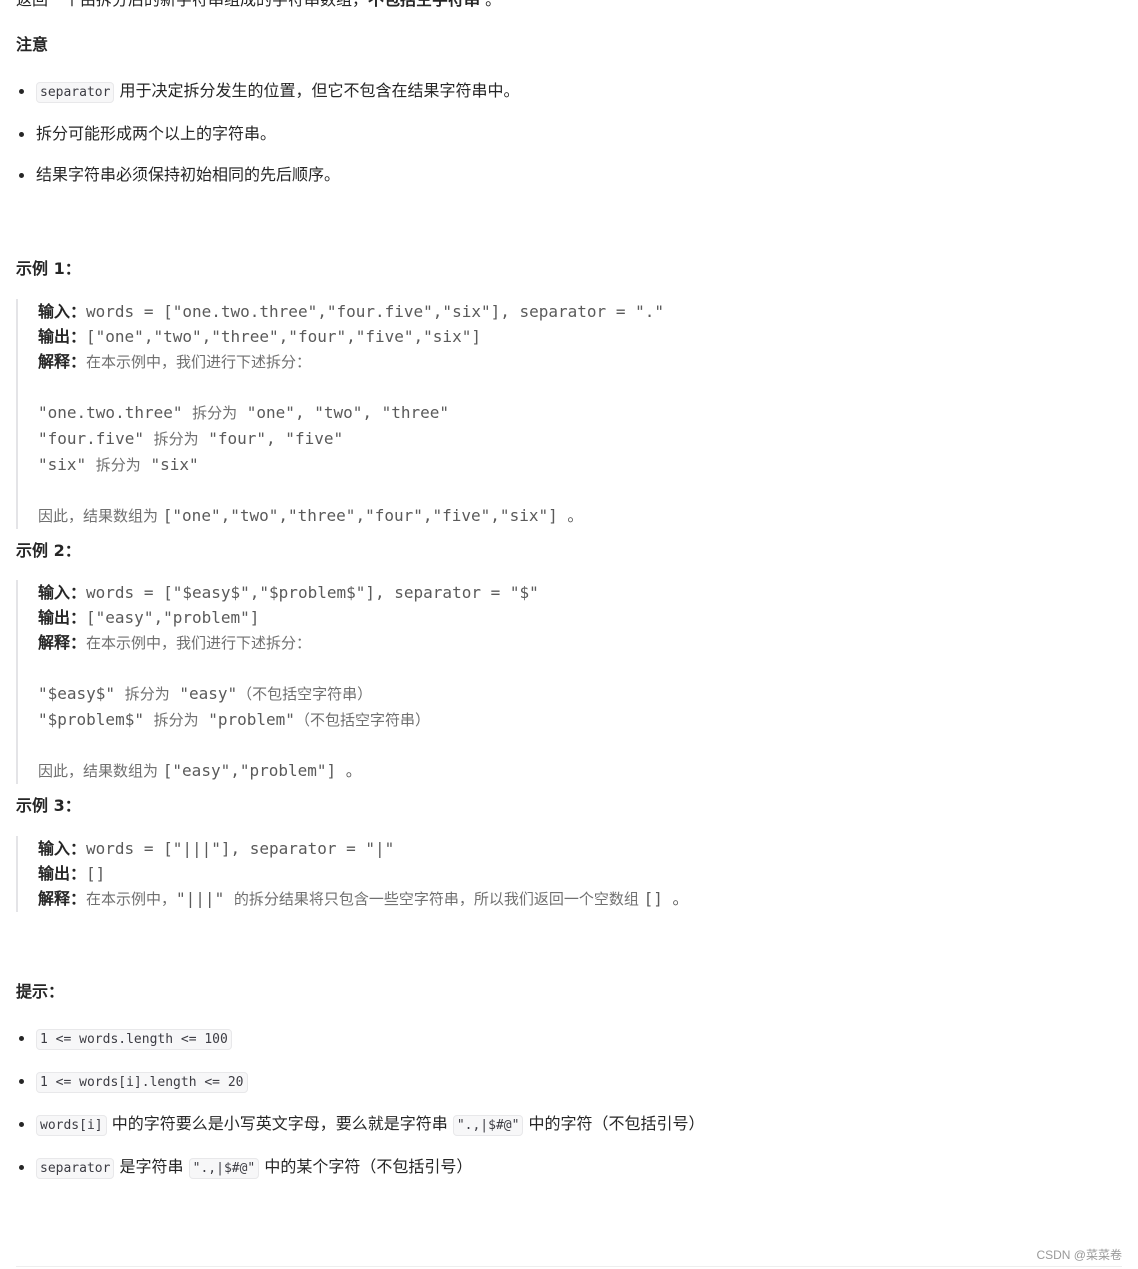 This screenshot has width=1138, height=1269. I want to click on list-item-text: 中的字符要么是小写英文字母，要么就是字符串, so click(279, 1123).